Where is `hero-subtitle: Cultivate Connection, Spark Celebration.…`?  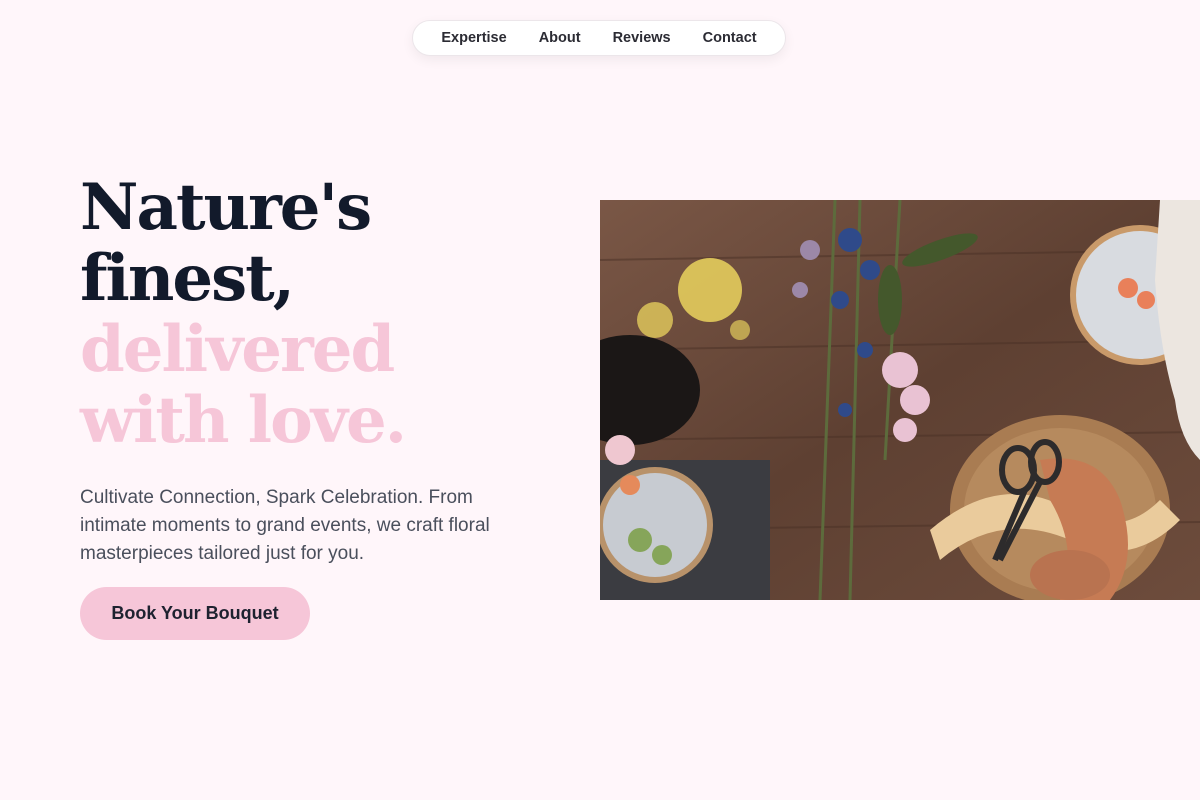 hero-subtitle: Cultivate Connection, Spark Celebration.… is located at coordinates (285, 525).